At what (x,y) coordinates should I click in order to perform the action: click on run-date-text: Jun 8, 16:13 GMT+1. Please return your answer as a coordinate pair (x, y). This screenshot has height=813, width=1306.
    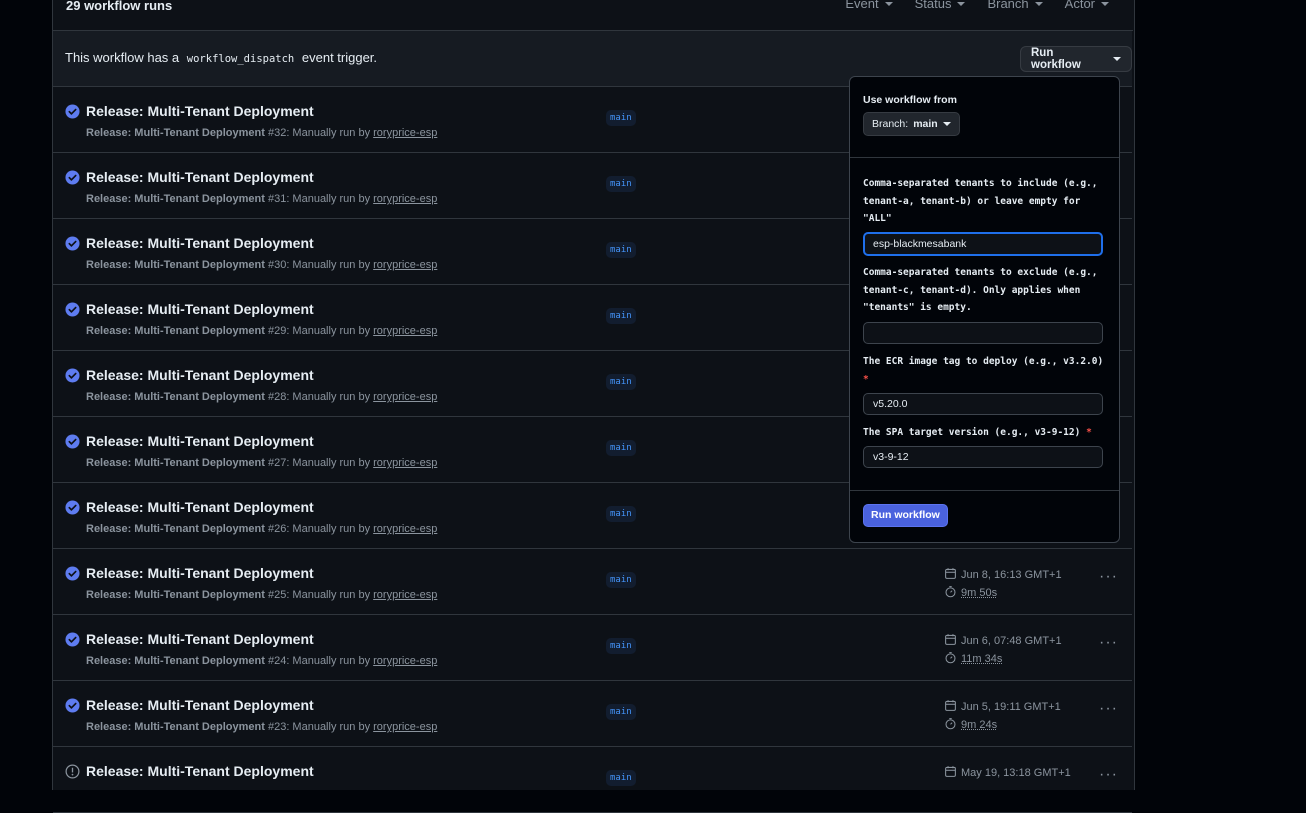
    Looking at the image, I should click on (1011, 575).